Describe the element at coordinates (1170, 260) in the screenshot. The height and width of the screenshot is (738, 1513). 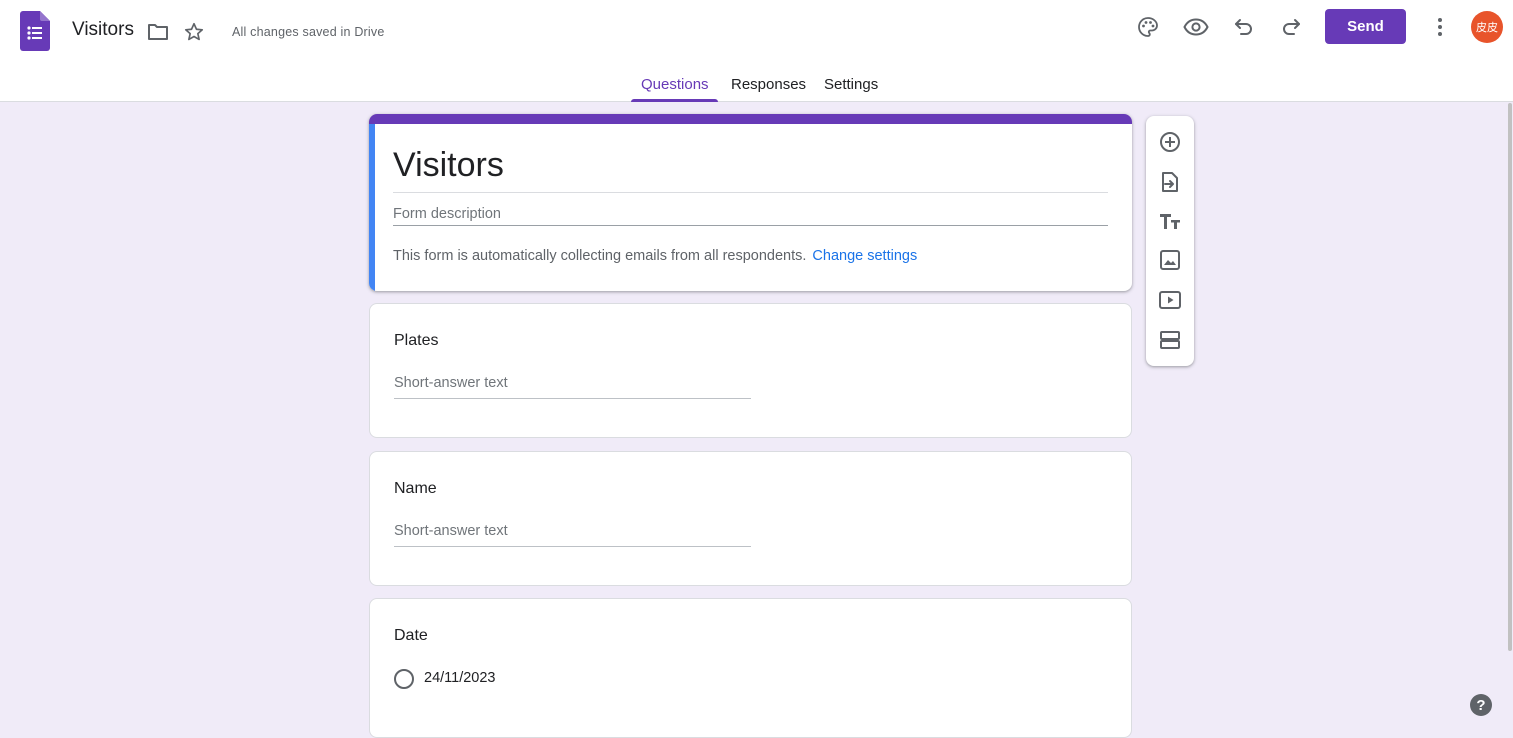
I see `add-image-icon` at that location.